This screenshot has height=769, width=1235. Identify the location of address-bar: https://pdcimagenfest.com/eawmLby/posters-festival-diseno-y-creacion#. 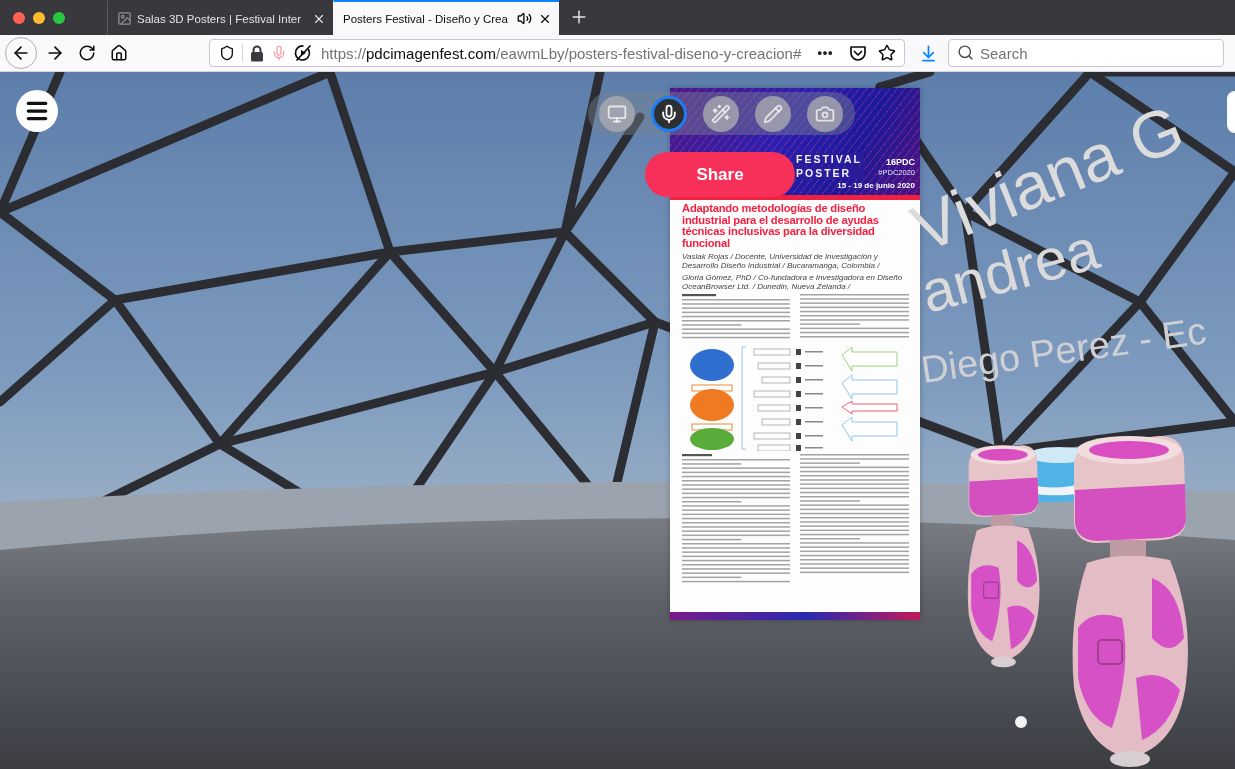
(557, 53).